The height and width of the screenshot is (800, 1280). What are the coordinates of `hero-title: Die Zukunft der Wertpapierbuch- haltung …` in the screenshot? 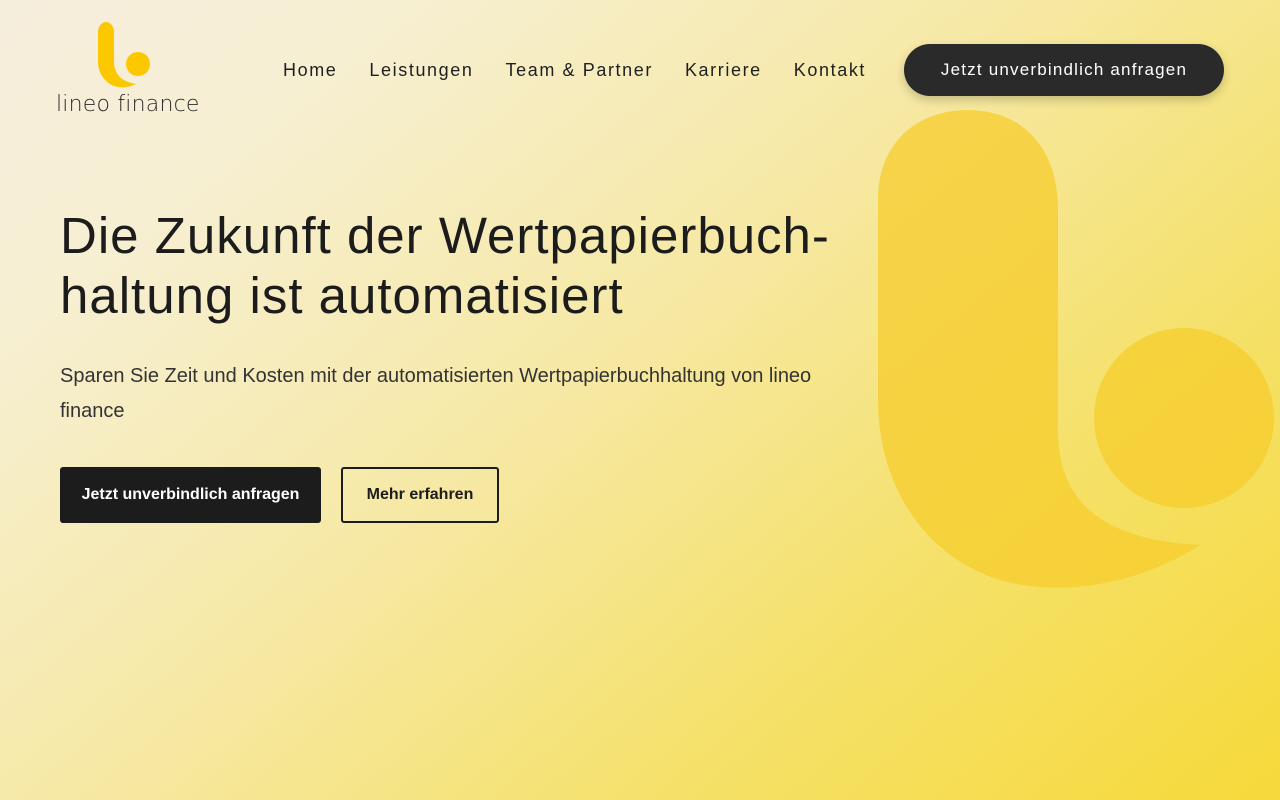 It's located at (470, 266).